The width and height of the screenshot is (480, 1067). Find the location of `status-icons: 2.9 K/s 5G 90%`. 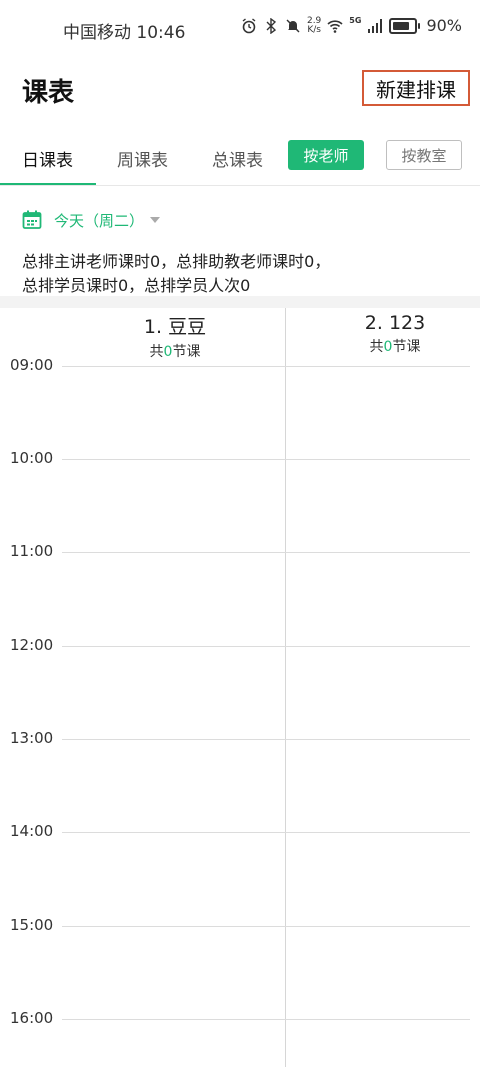

status-icons: 2.9 K/s 5G 90% is located at coordinates (351, 25).